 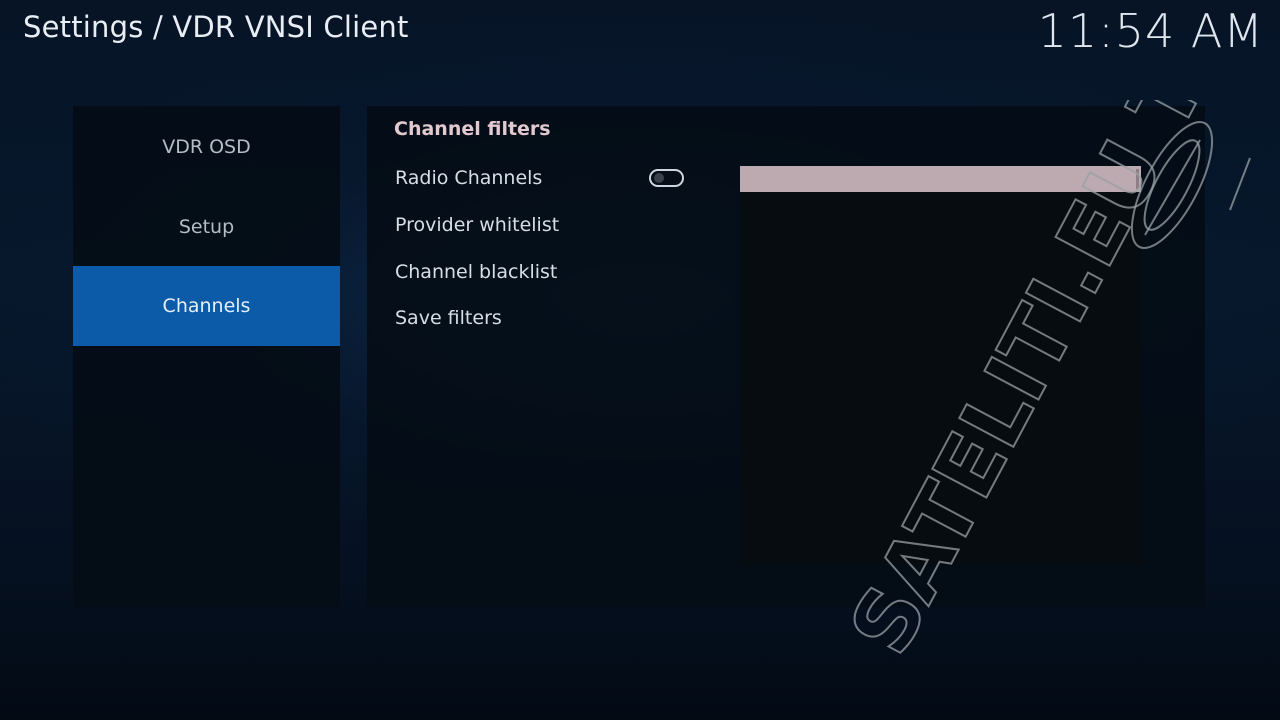 I want to click on setting-channel-blacklist: Channel blacklist, so click(x=537, y=274).